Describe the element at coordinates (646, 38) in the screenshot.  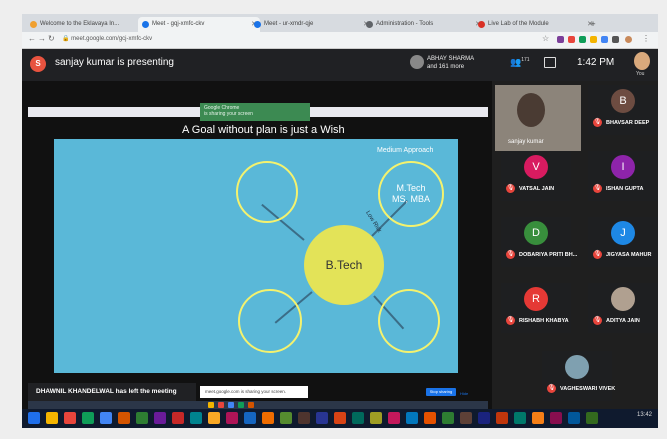
I see `menu-icon: ⋮` at that location.